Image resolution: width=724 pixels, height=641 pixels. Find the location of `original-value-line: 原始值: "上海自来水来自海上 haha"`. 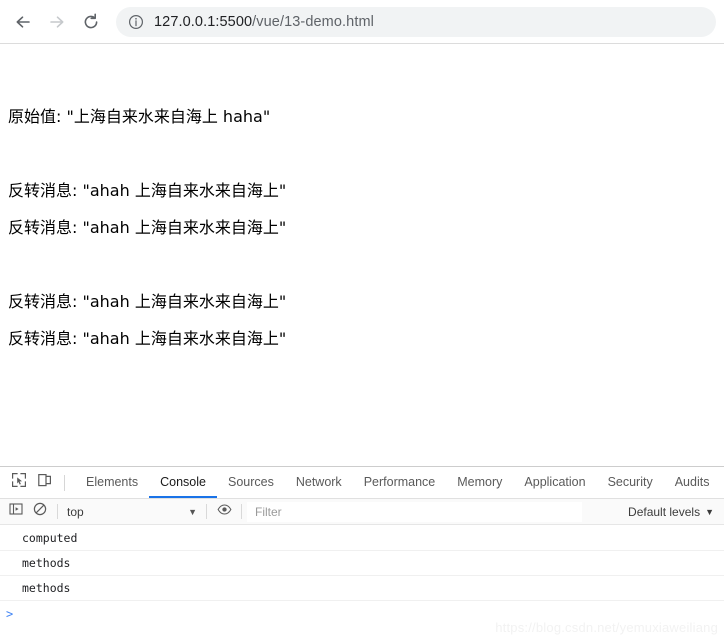

original-value-line: 原始值: "上海自来水来自海上 haha" is located at coordinates (139, 116).